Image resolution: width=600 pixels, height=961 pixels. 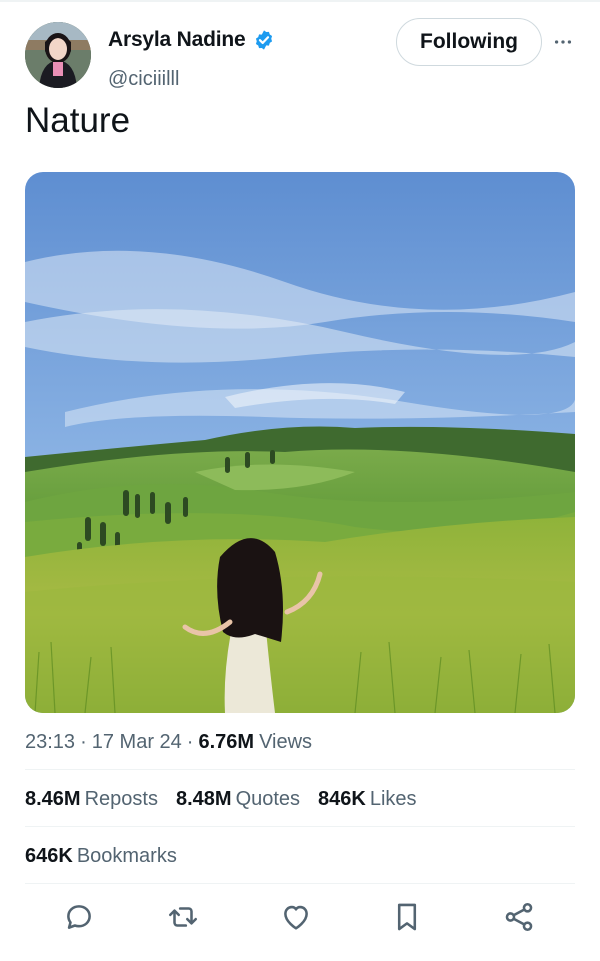 I want to click on action-bar, so click(x=300, y=917).